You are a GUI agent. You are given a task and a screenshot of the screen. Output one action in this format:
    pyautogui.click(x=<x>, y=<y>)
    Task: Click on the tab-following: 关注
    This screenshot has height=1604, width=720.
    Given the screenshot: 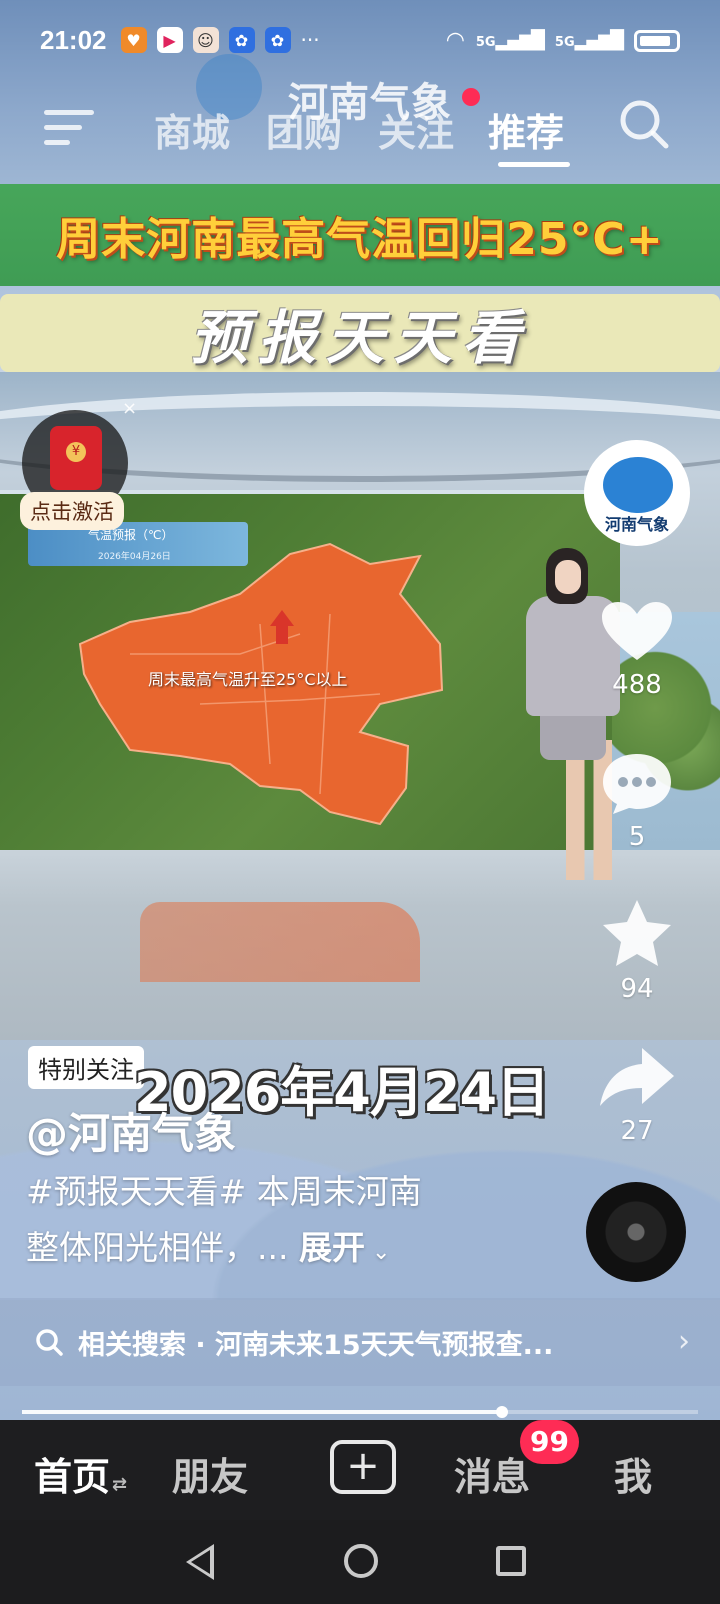 What is the action you would take?
    pyautogui.click(x=416, y=129)
    